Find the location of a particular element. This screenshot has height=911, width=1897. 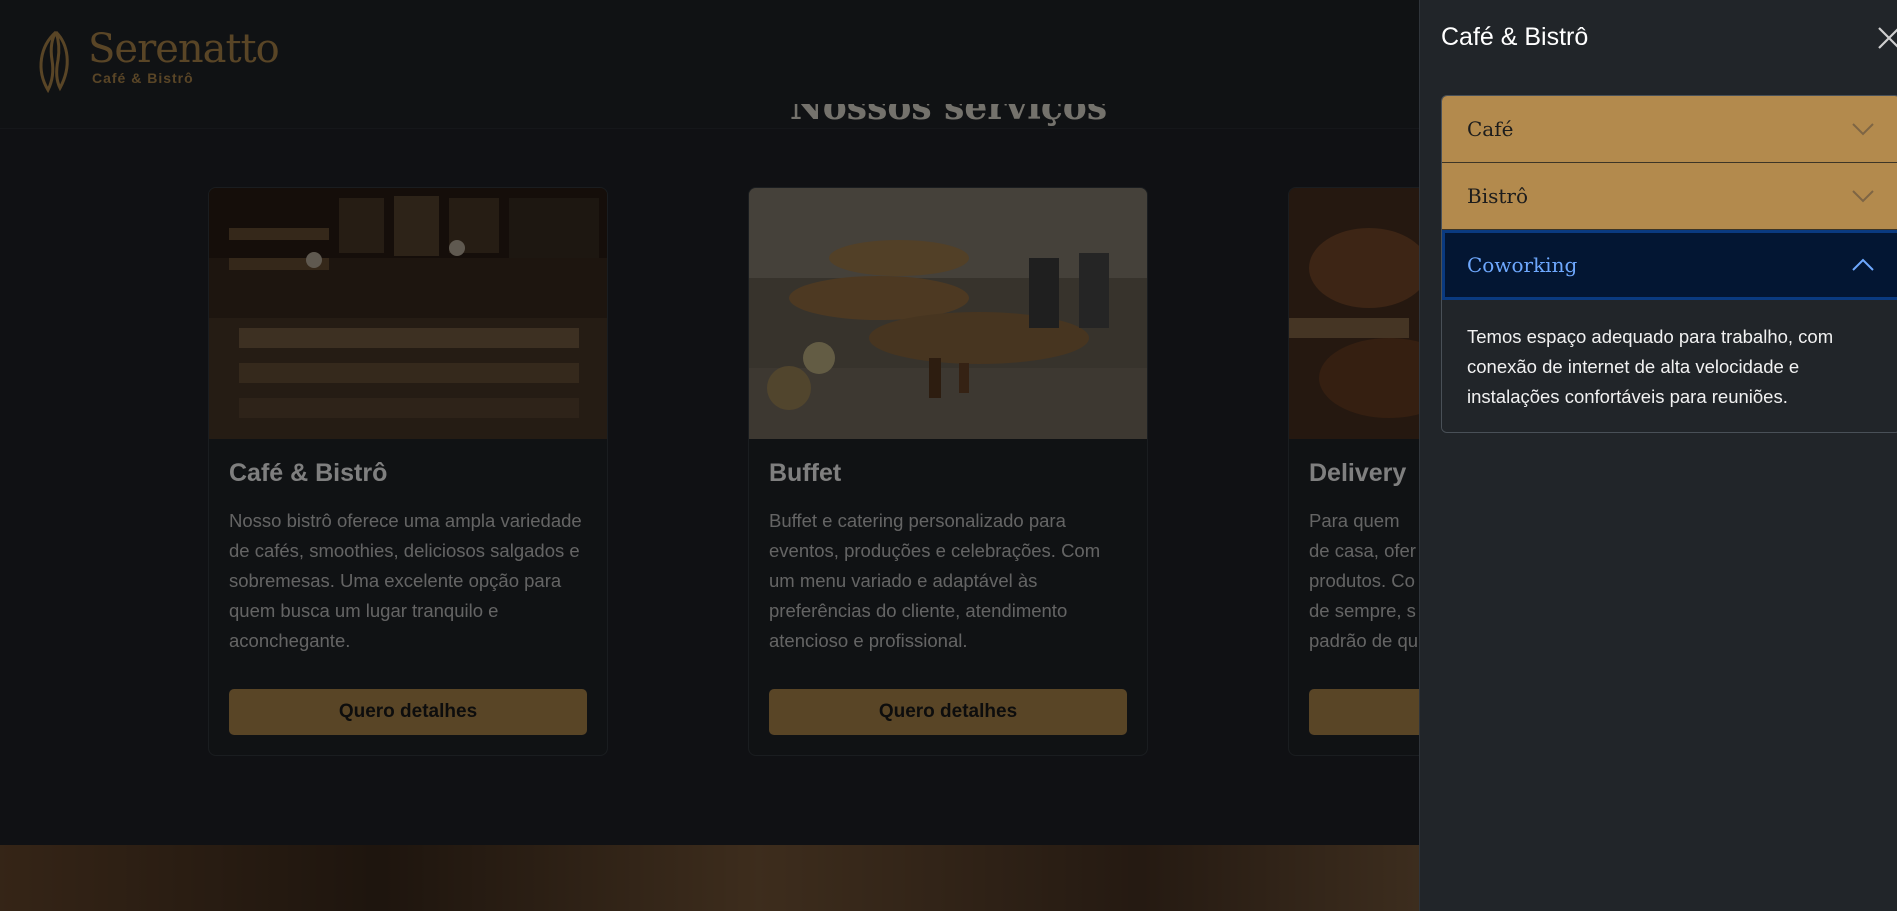

offcanvas-title: Café & Bistrô is located at coordinates (1515, 37).